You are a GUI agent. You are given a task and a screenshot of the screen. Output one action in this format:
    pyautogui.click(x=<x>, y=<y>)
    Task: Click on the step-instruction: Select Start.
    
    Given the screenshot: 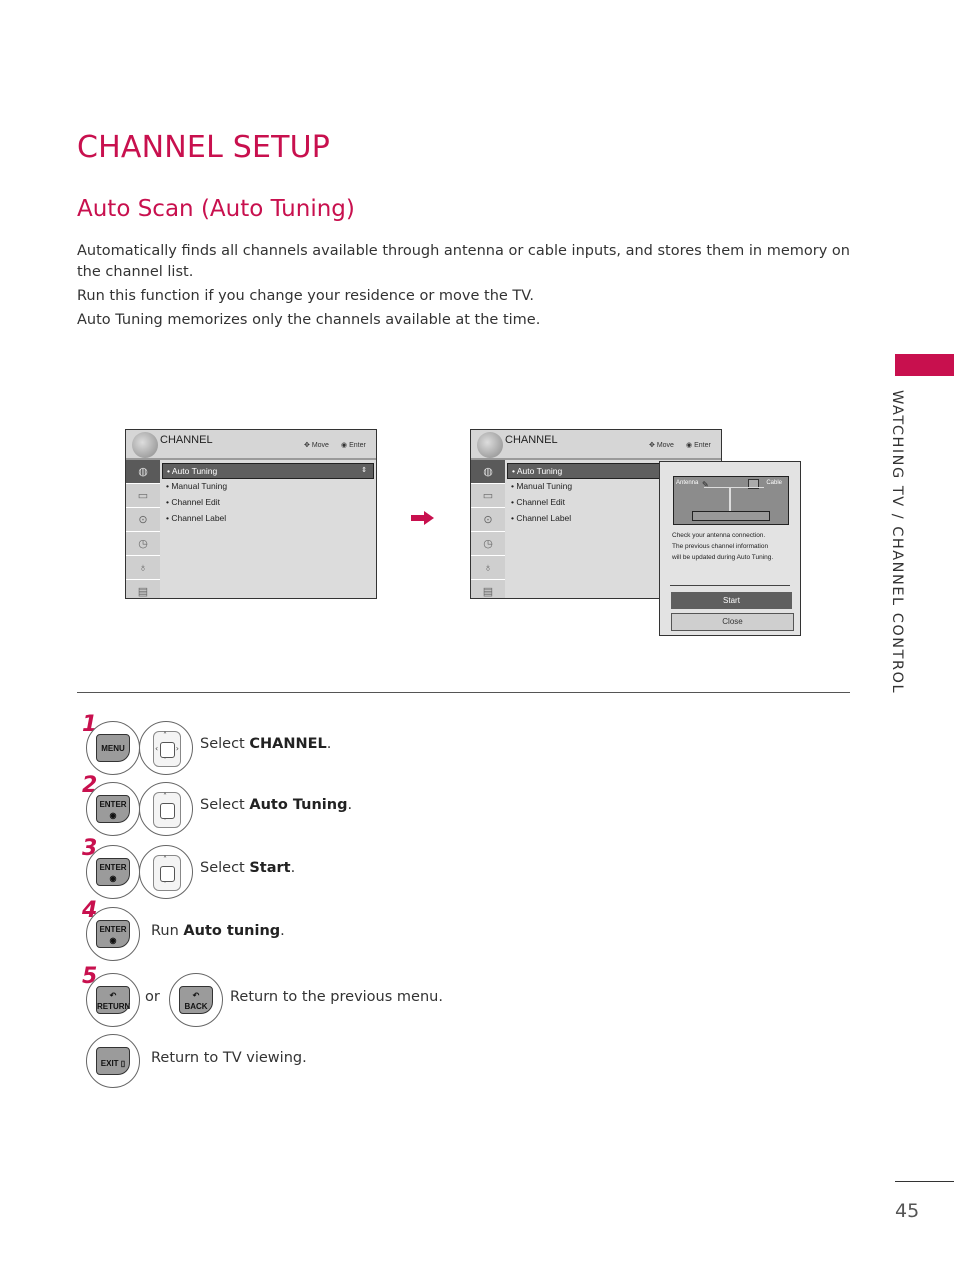 What is the action you would take?
    pyautogui.click(x=248, y=868)
    